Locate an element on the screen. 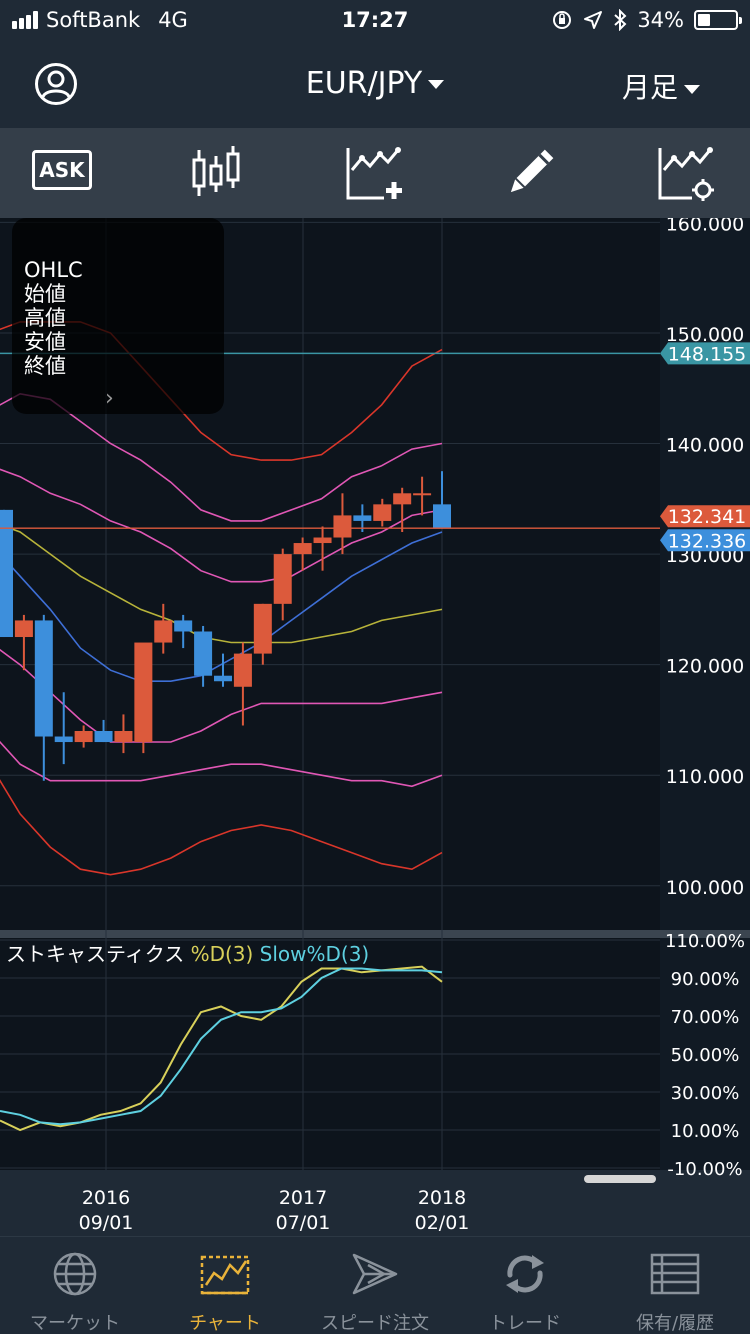 The height and width of the screenshot is (1334, 750). ohlc-close-label: 終値 is located at coordinates (45, 366).